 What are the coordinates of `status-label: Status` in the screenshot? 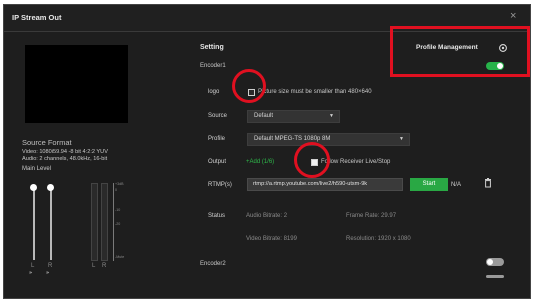 It's located at (217, 216).